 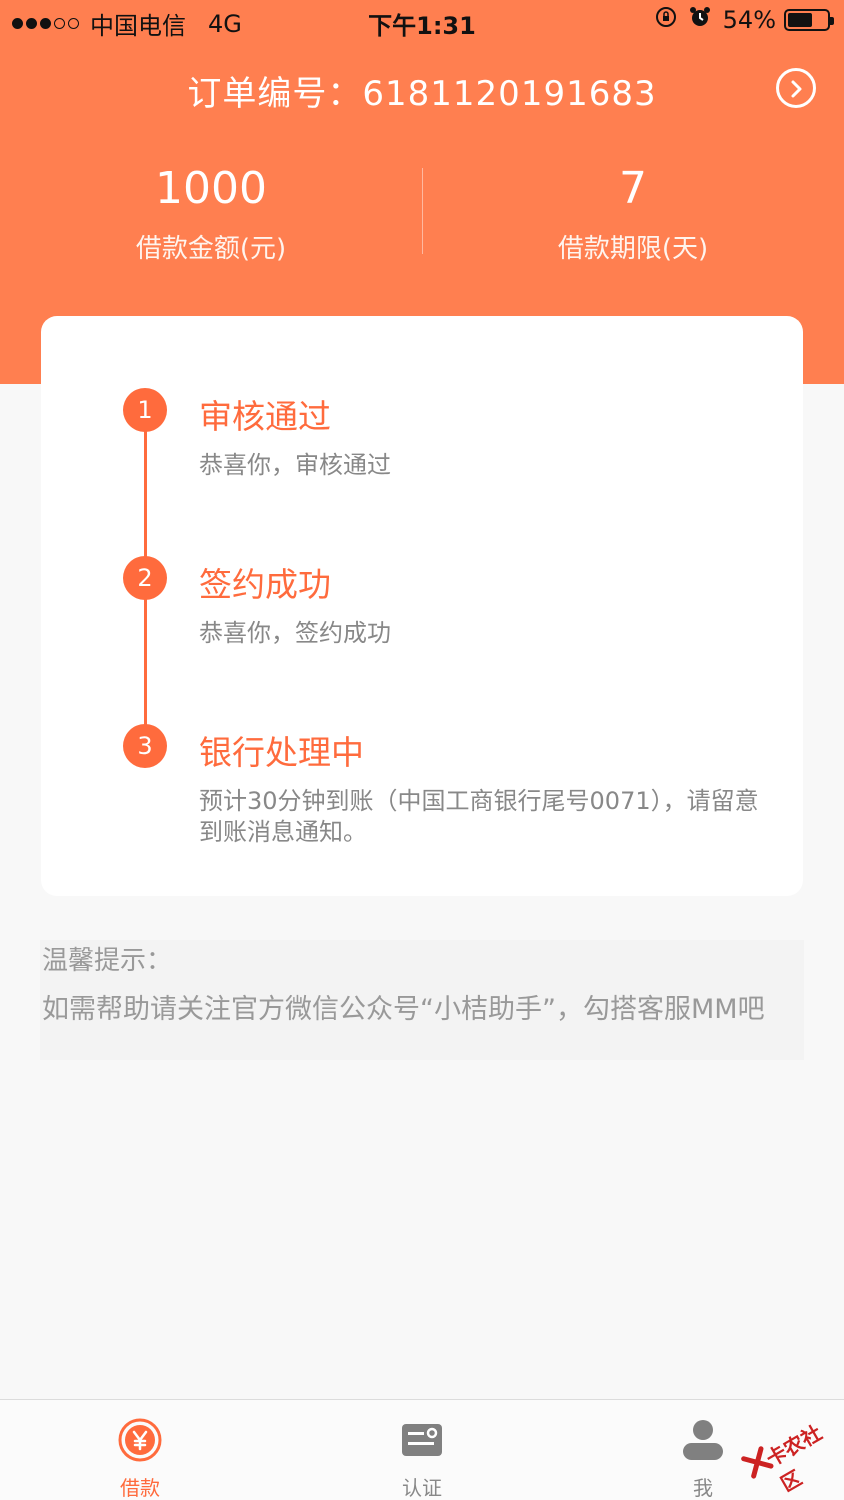 I want to click on step-number-badge: 3, so click(x=145, y=746).